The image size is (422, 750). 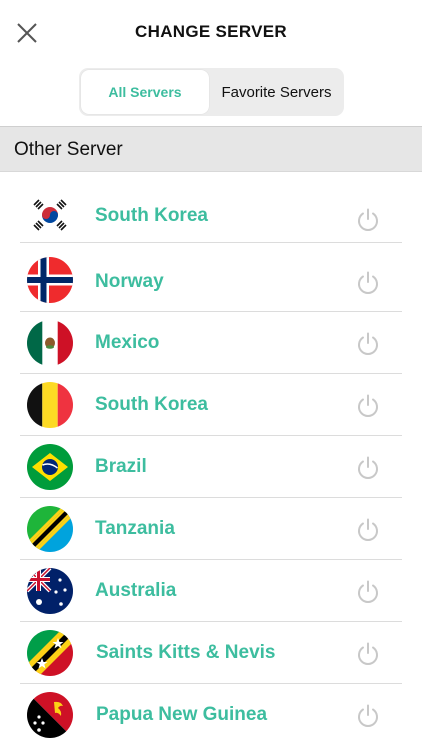 I want to click on server-name: Papua New Guinea, so click(x=182, y=714).